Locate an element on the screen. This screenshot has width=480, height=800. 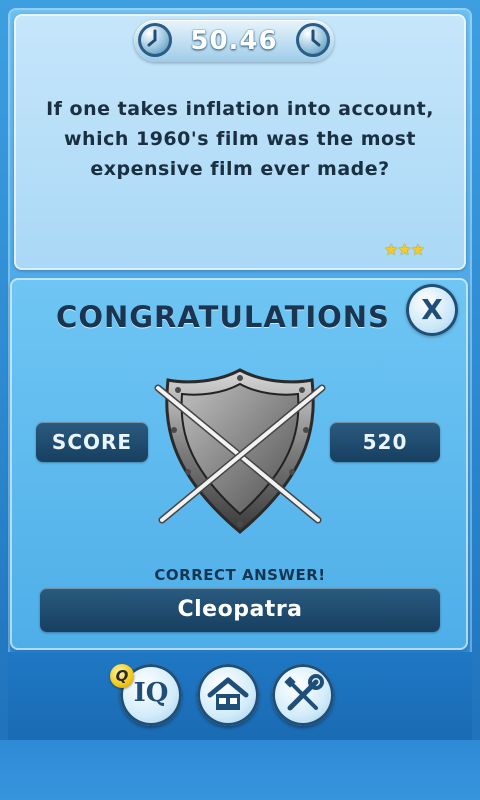
settings-button is located at coordinates (303, 695).